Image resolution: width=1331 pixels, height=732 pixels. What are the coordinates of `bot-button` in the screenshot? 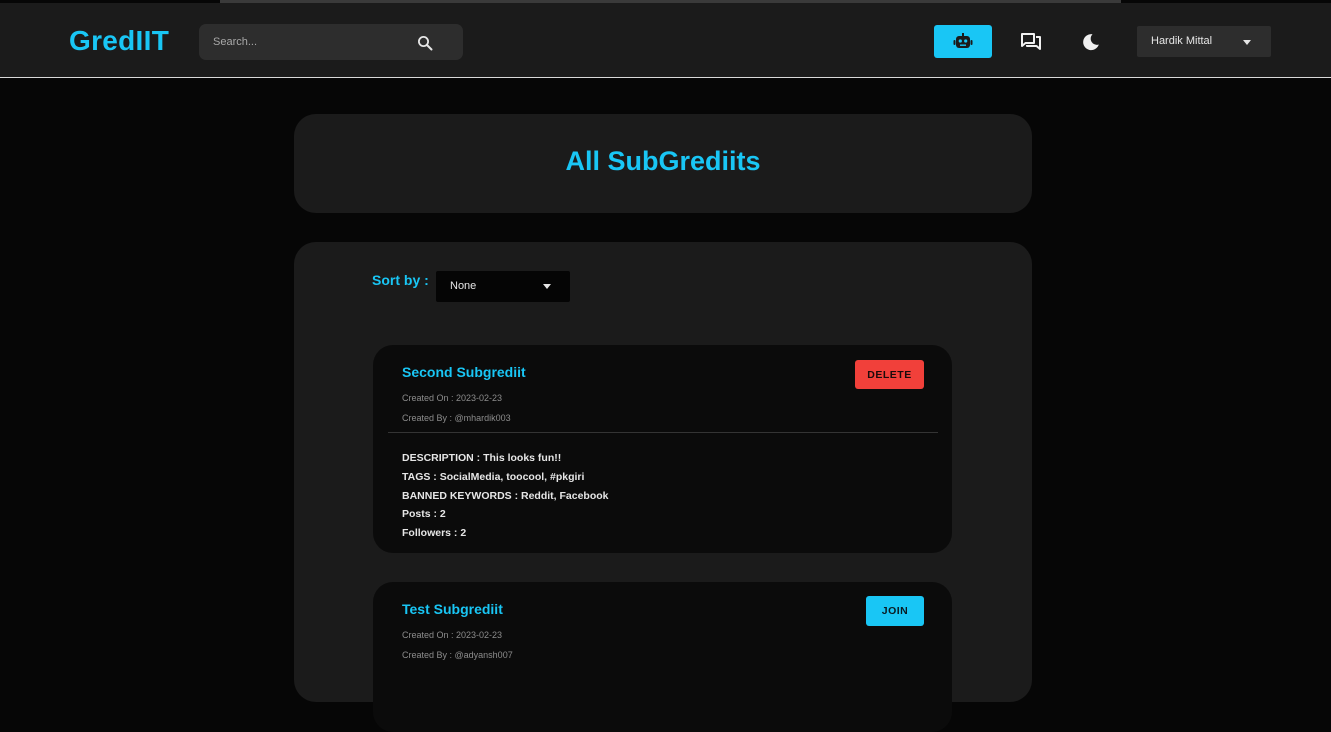 It's located at (963, 41).